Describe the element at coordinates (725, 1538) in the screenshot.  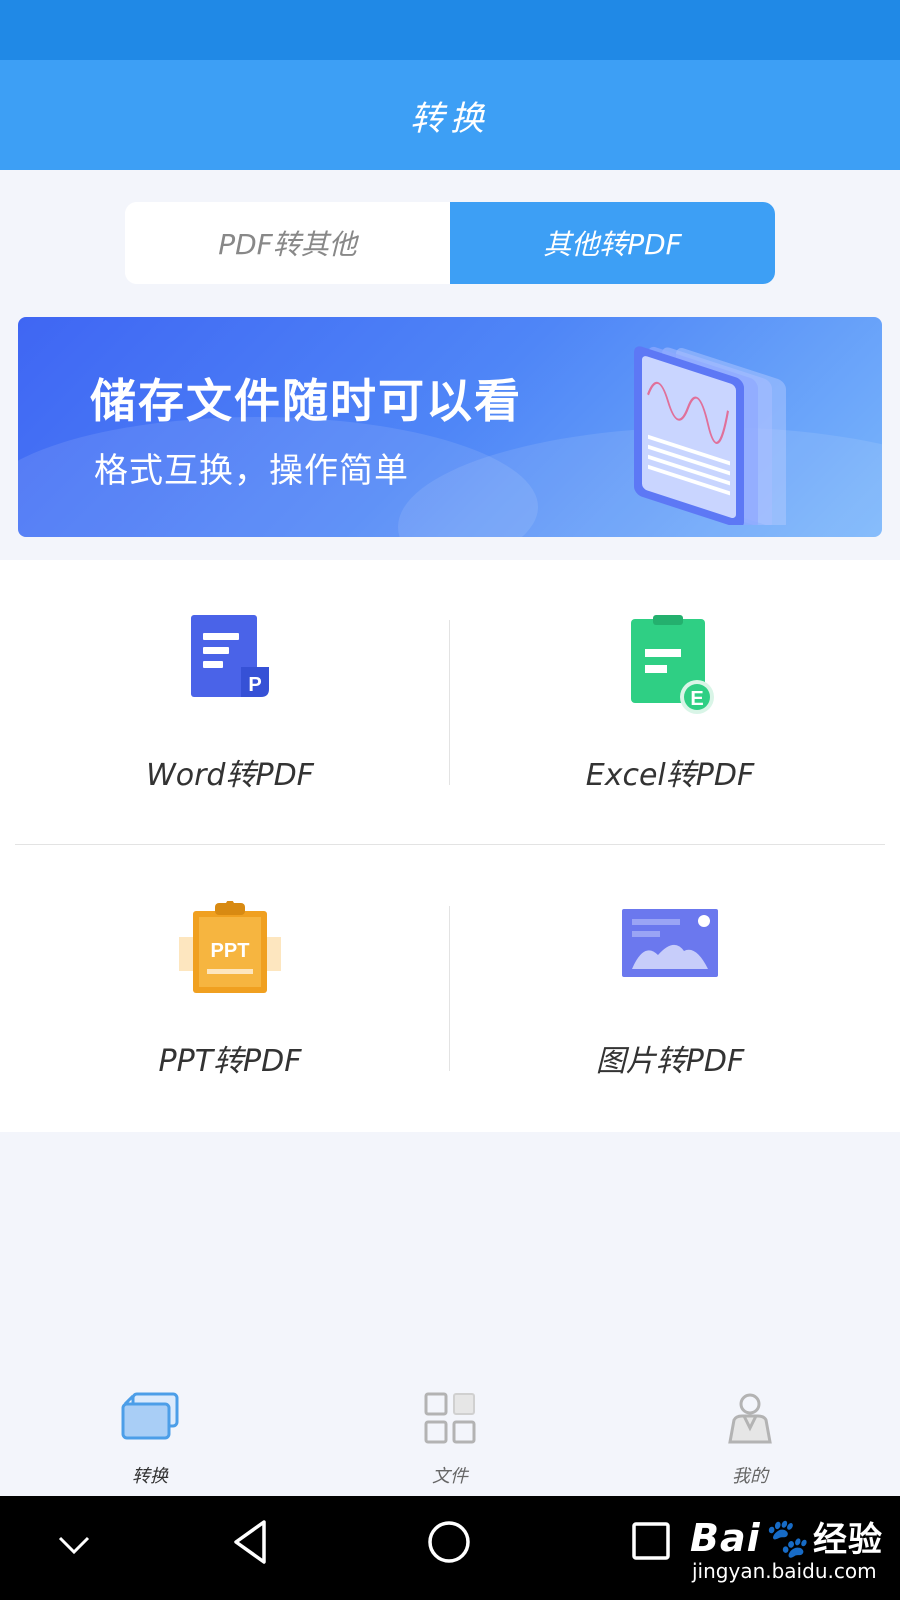
I see `watermark-brand: Bai` at that location.